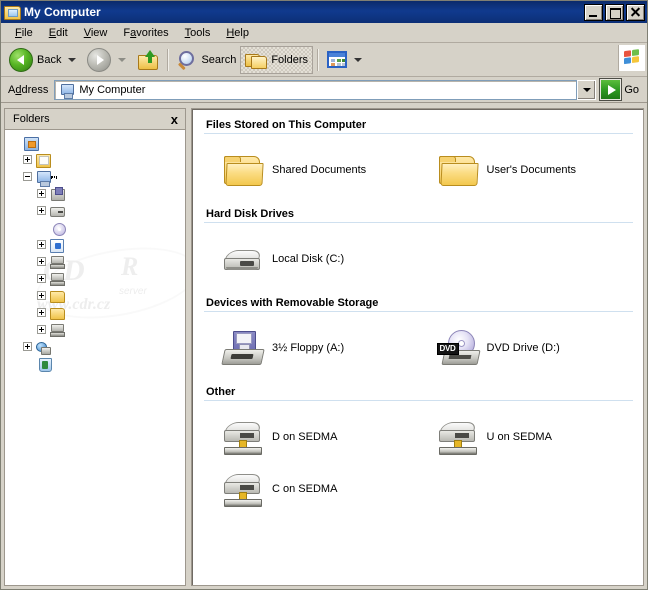  I want to click on folders-button: Folders, so click(277, 59).